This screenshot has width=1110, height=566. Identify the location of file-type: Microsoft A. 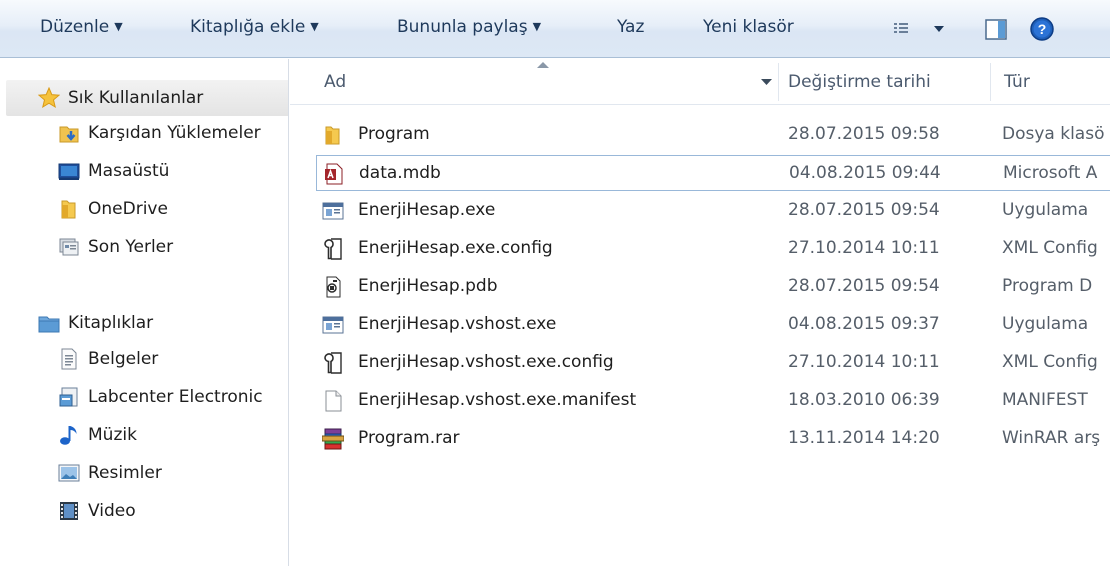
(1050, 173).